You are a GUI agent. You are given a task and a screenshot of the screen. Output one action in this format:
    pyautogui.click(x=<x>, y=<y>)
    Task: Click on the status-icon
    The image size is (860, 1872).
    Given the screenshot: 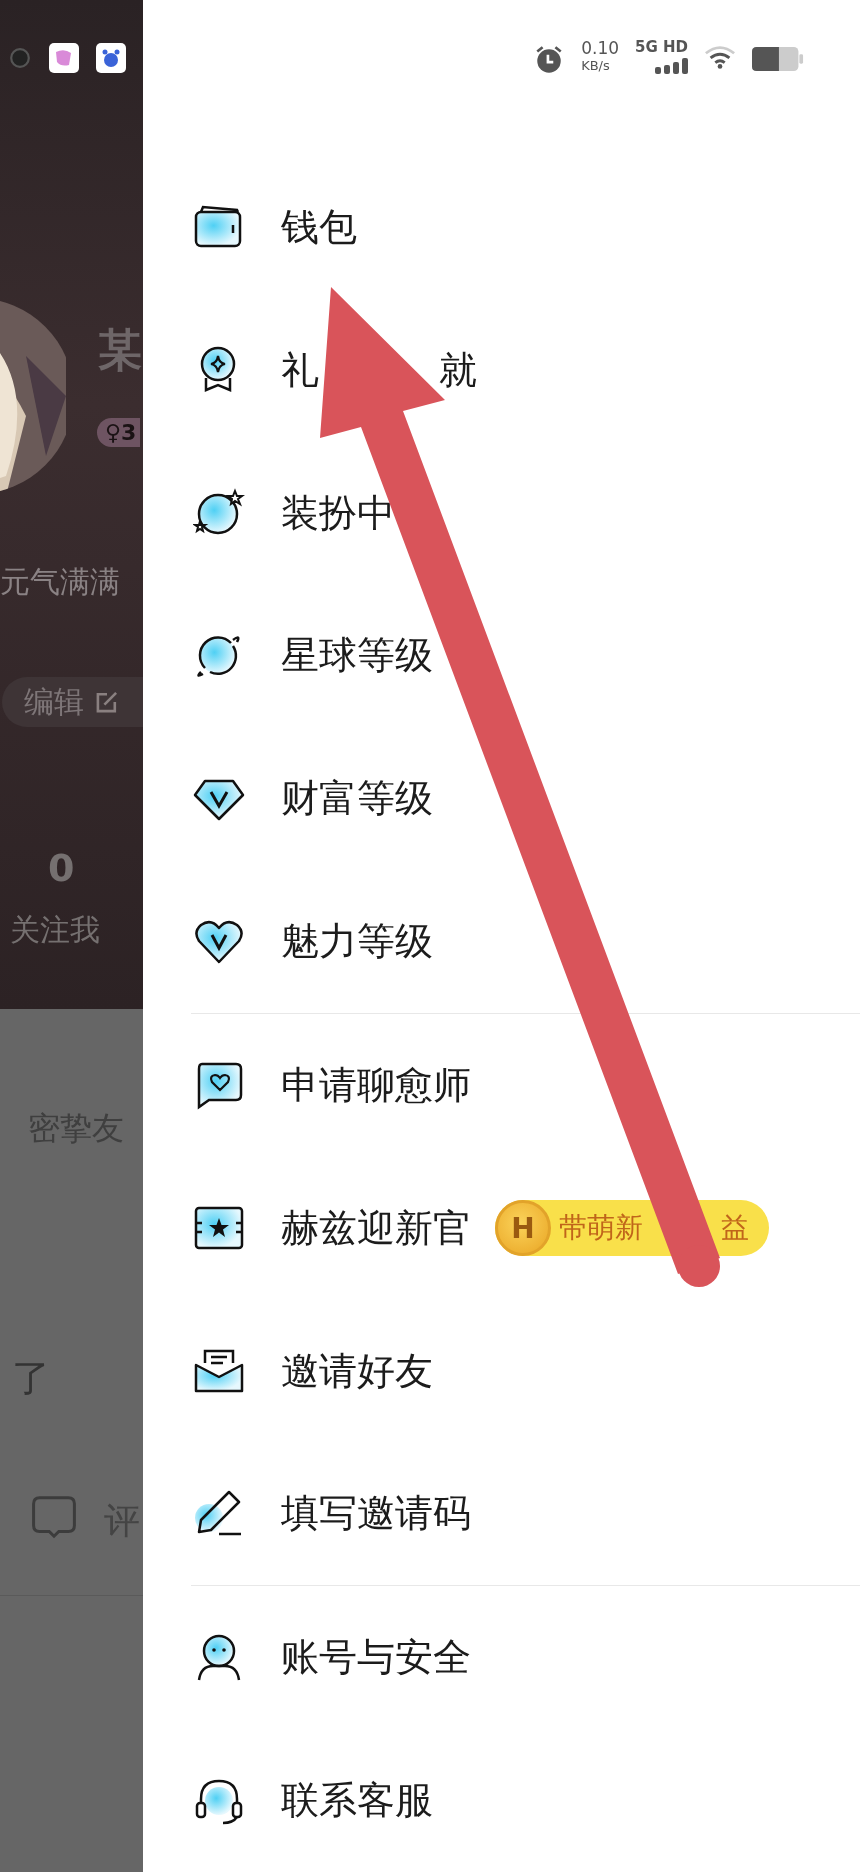 What is the action you would take?
    pyautogui.click(x=20, y=58)
    